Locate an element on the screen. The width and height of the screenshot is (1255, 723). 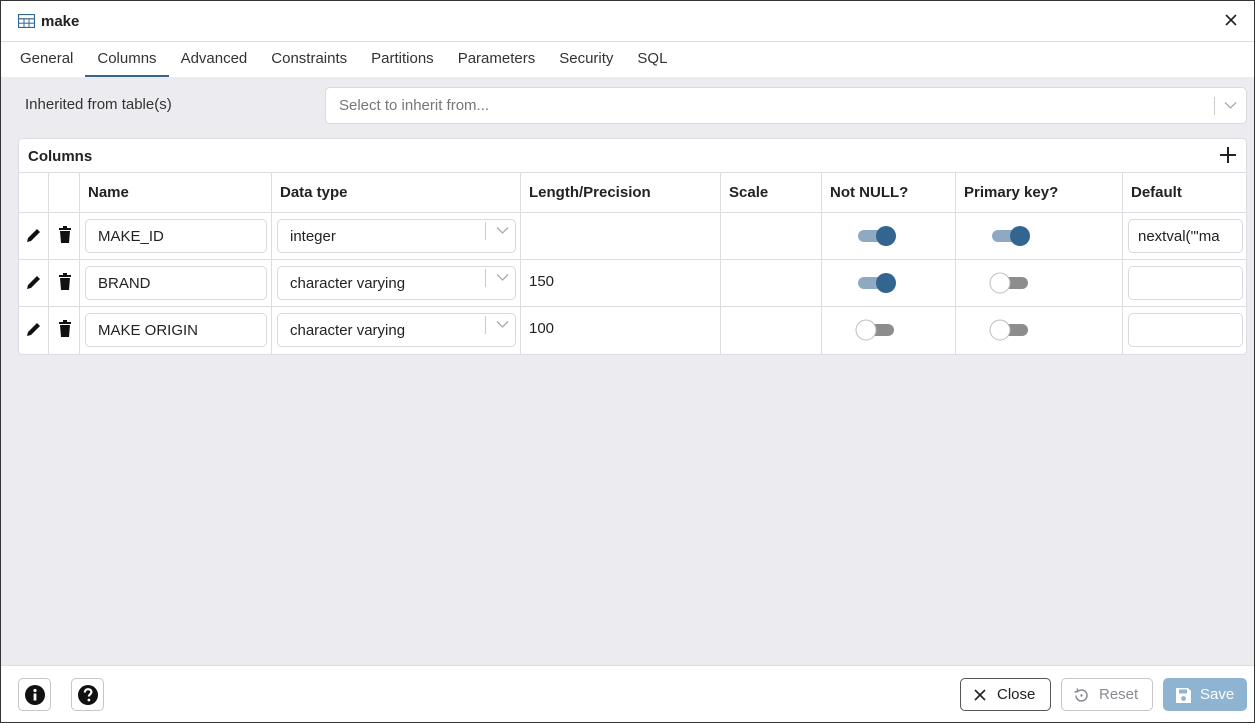
tab-sql: SQL is located at coordinates (652, 59).